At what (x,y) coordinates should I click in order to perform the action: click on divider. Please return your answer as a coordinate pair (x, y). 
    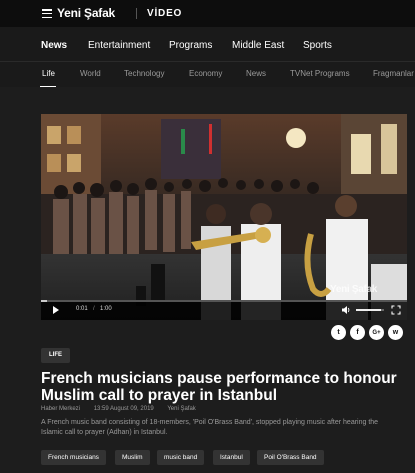
    Looking at the image, I should click on (136, 13).